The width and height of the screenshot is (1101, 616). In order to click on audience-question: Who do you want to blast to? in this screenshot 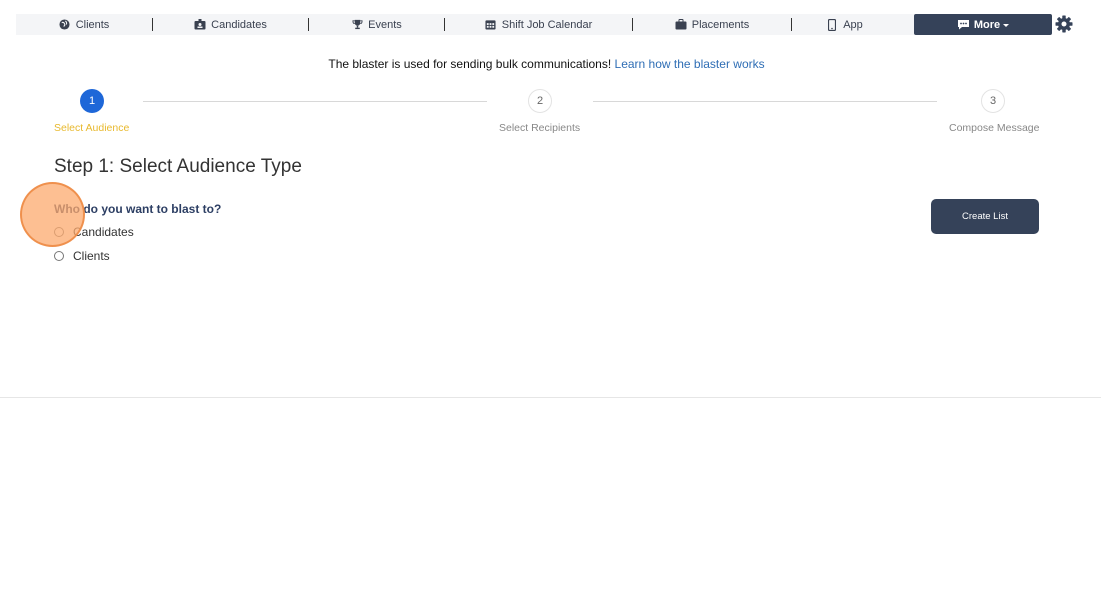, I will do `click(138, 209)`.